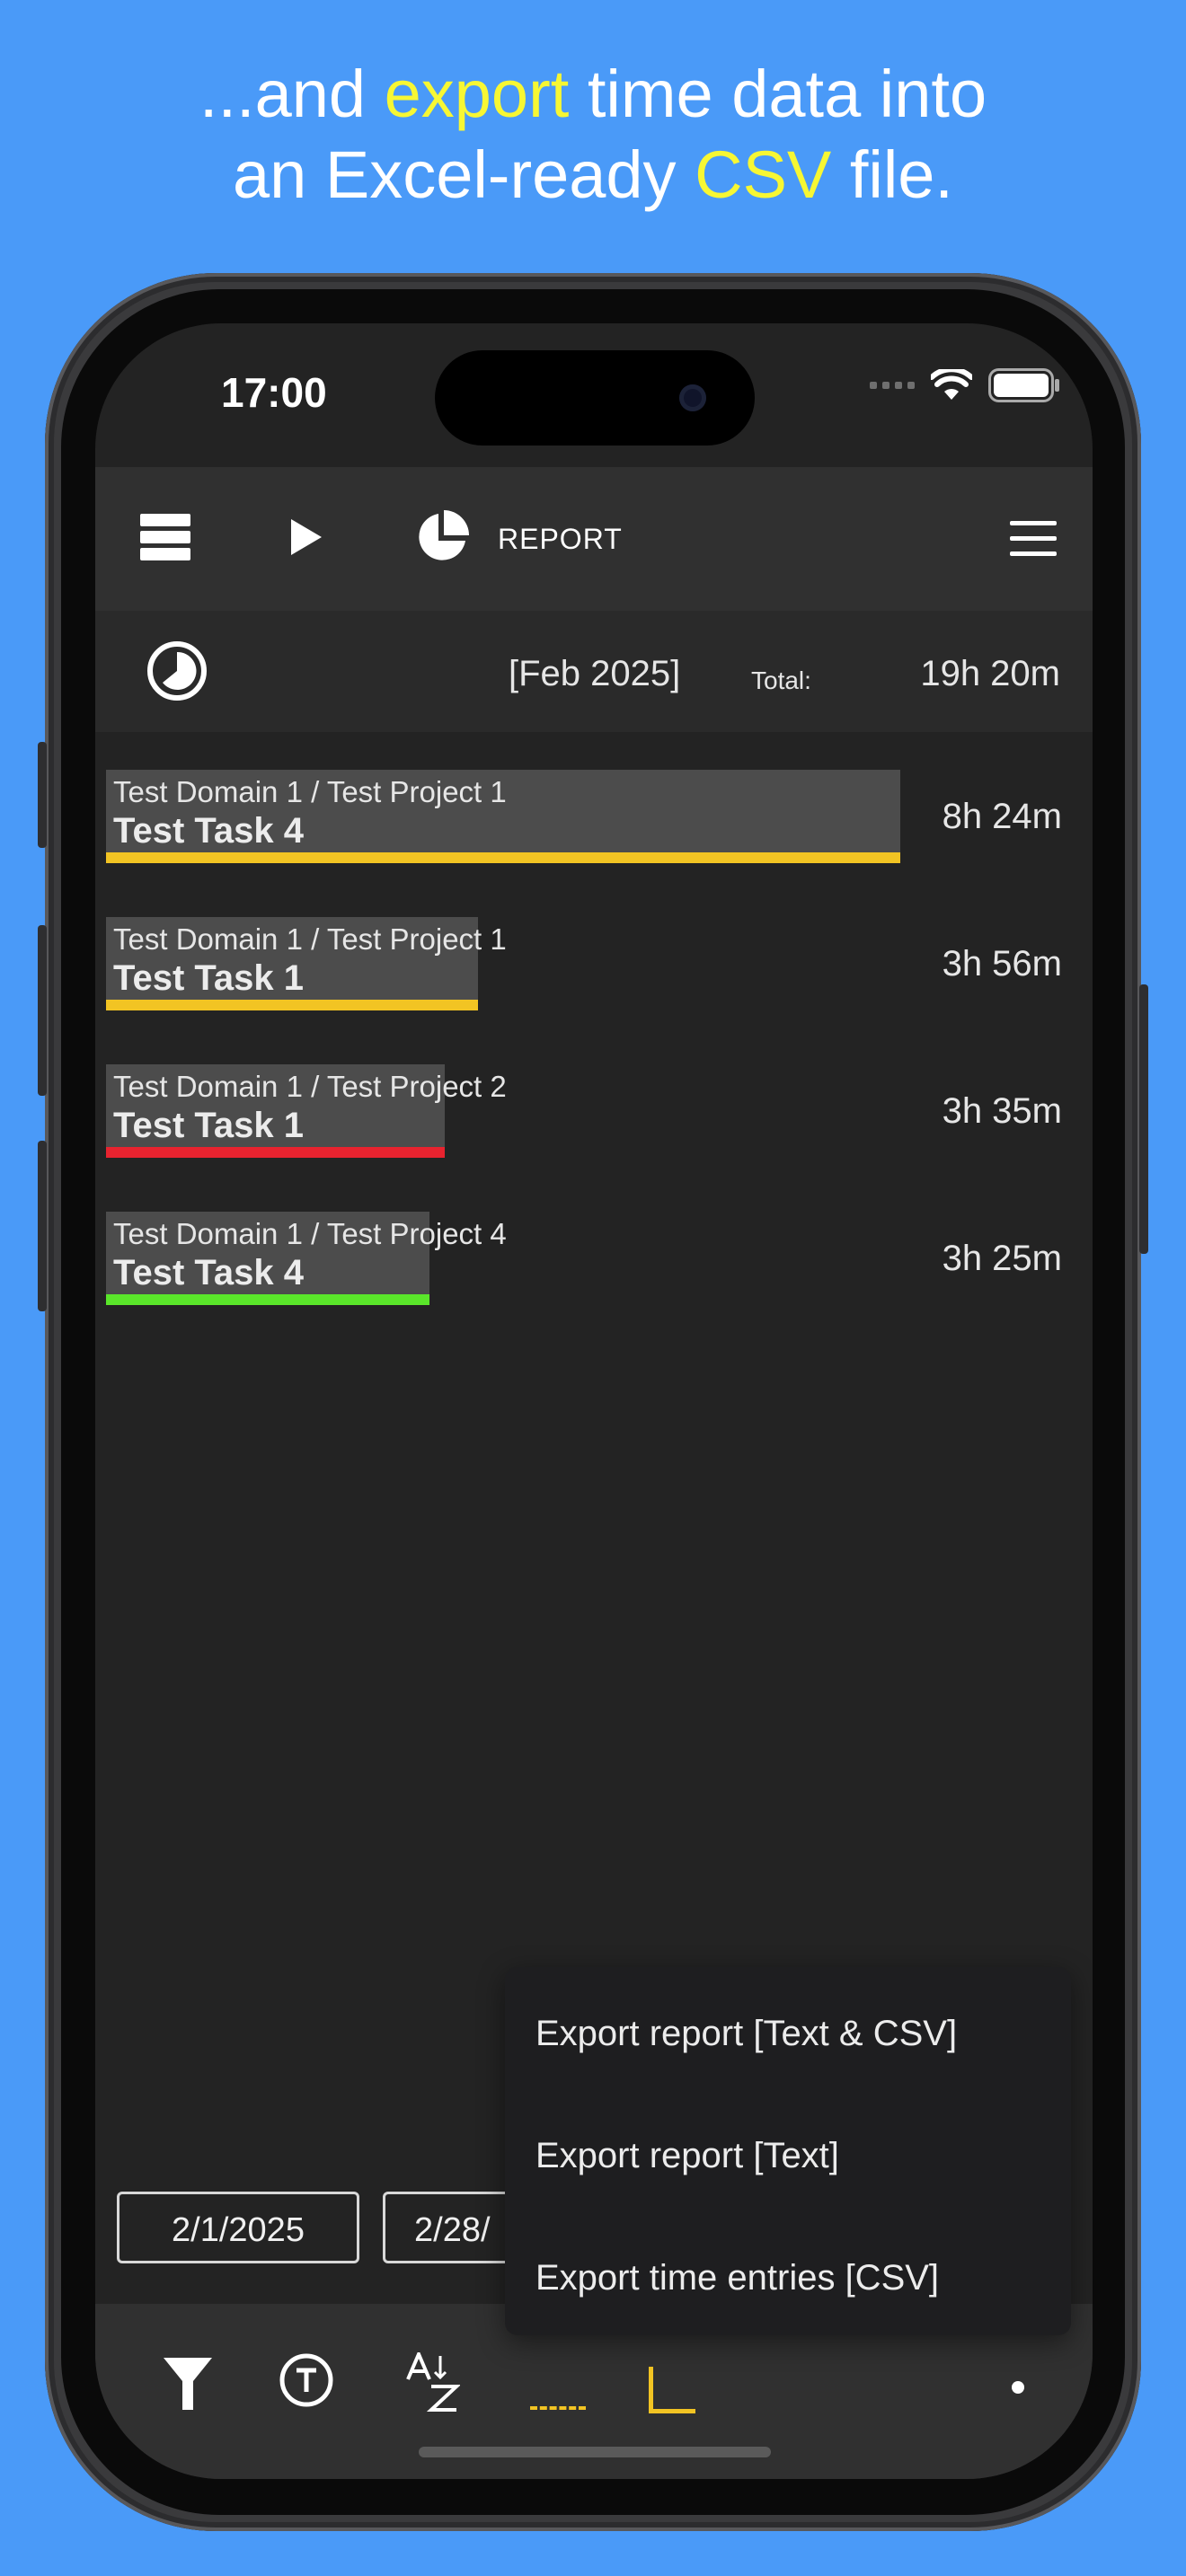  Describe the element at coordinates (692, 397) in the screenshot. I see `camera-icon` at that location.